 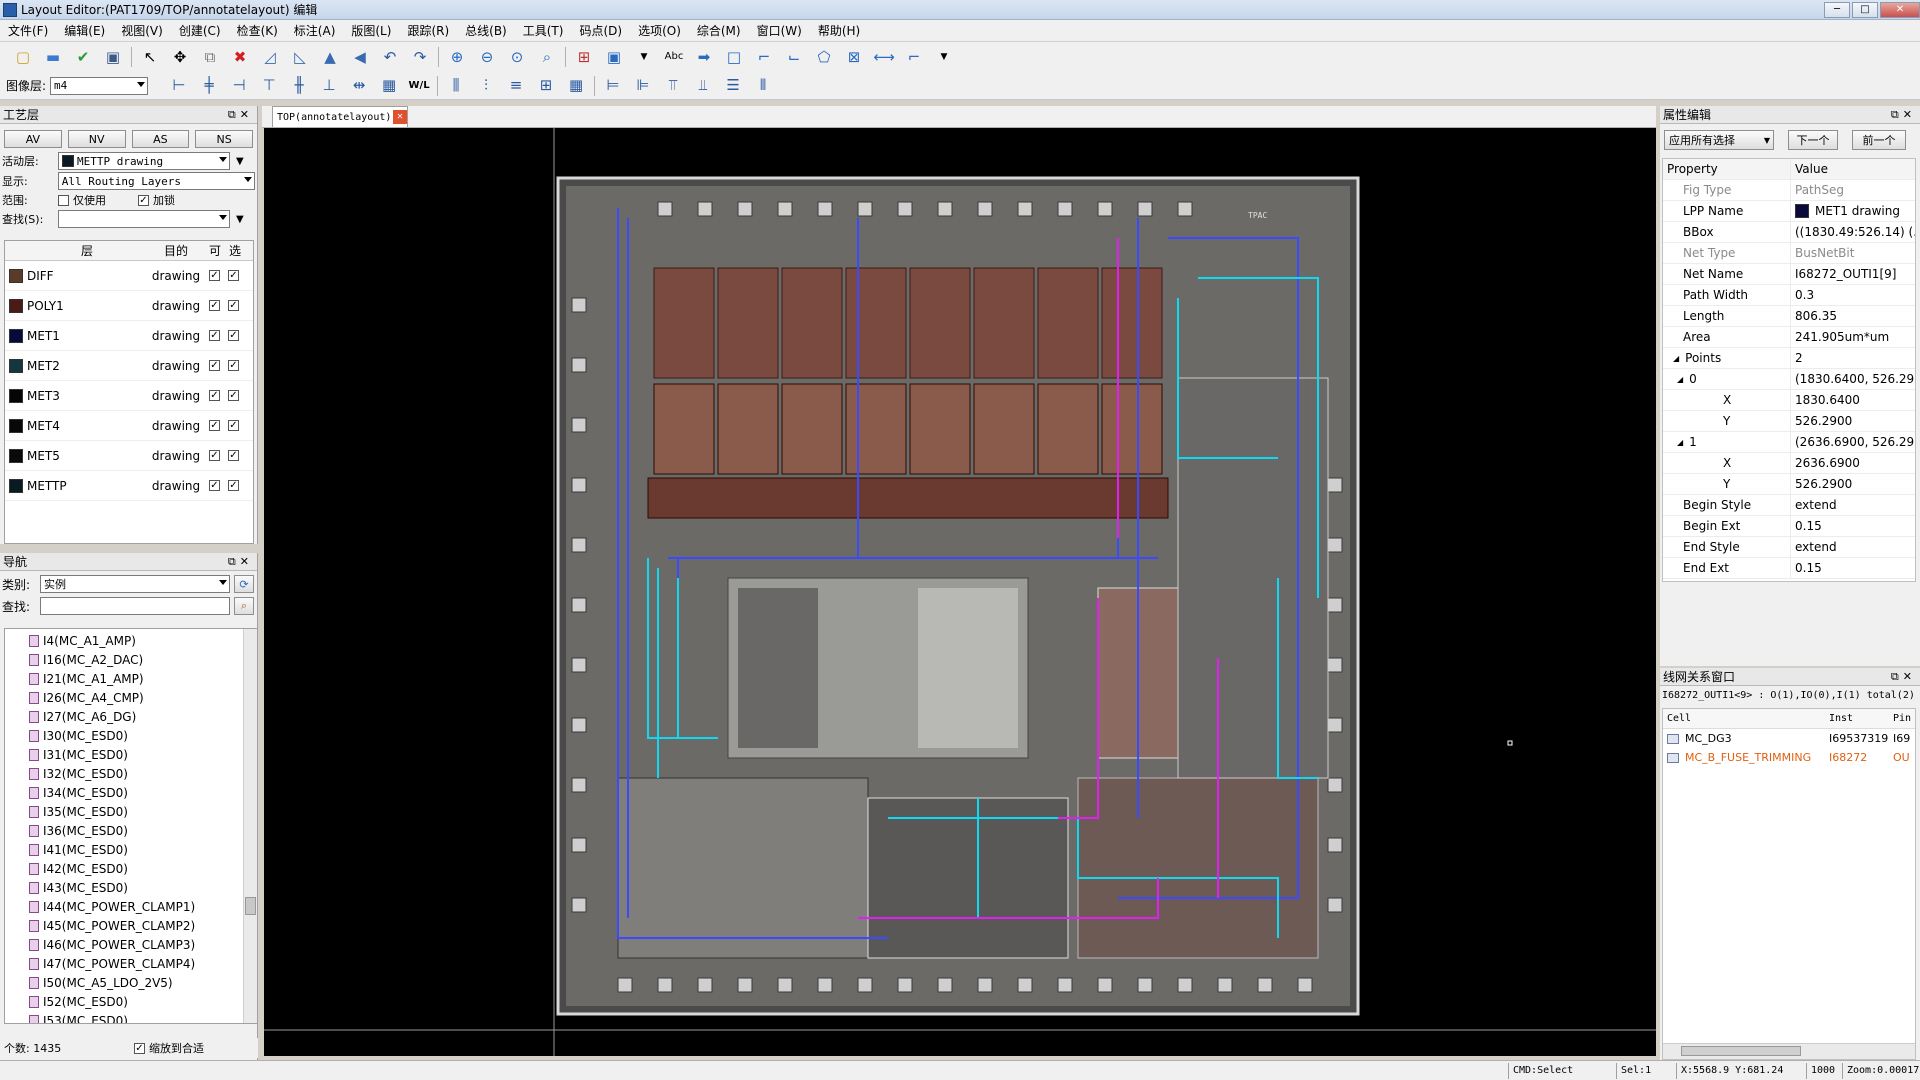 What do you see at coordinates (486, 86) in the screenshot?
I see `distribute-v-icon: ⫶` at bounding box center [486, 86].